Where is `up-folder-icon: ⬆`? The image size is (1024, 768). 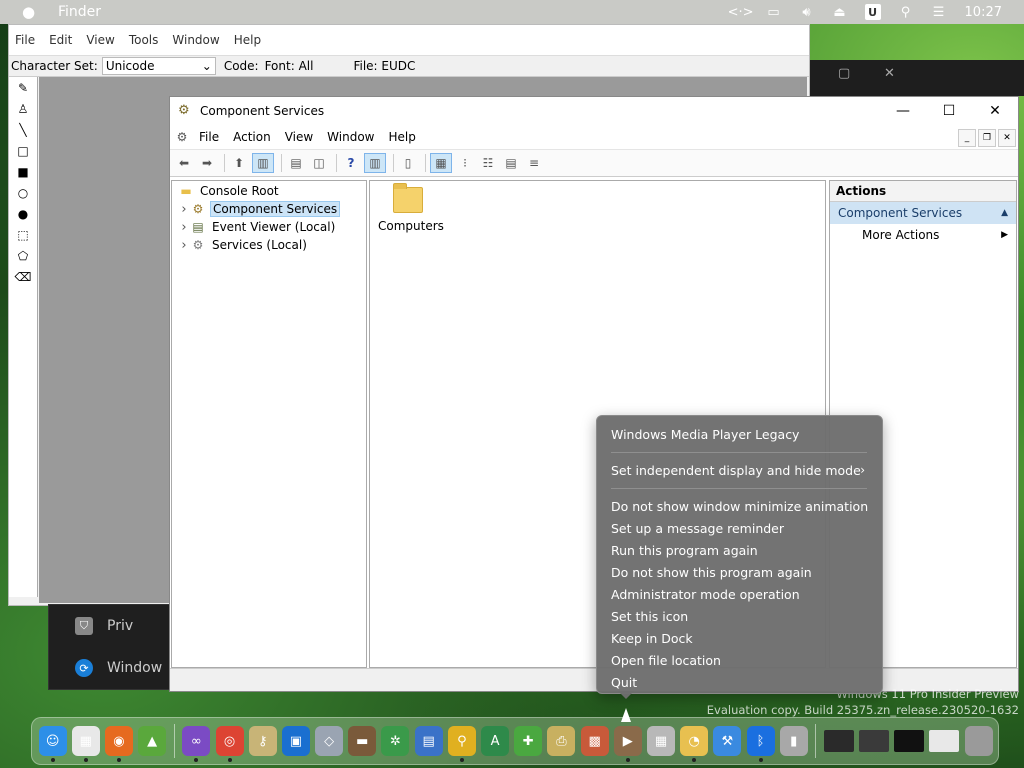 up-folder-icon: ⬆ is located at coordinates (239, 163).